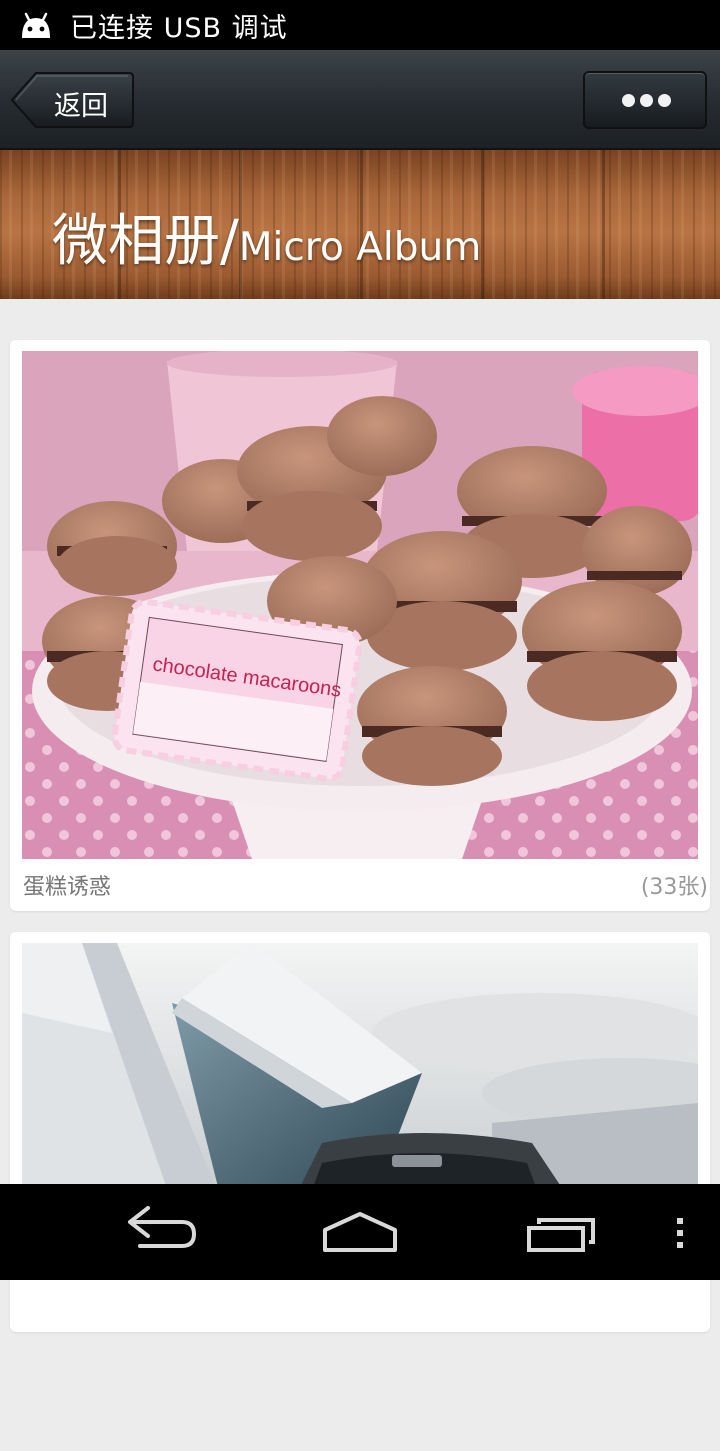 Image resolution: width=720 pixels, height=1451 pixels. I want to click on album-header-banner: 微相册/Micro Album, so click(360, 224).